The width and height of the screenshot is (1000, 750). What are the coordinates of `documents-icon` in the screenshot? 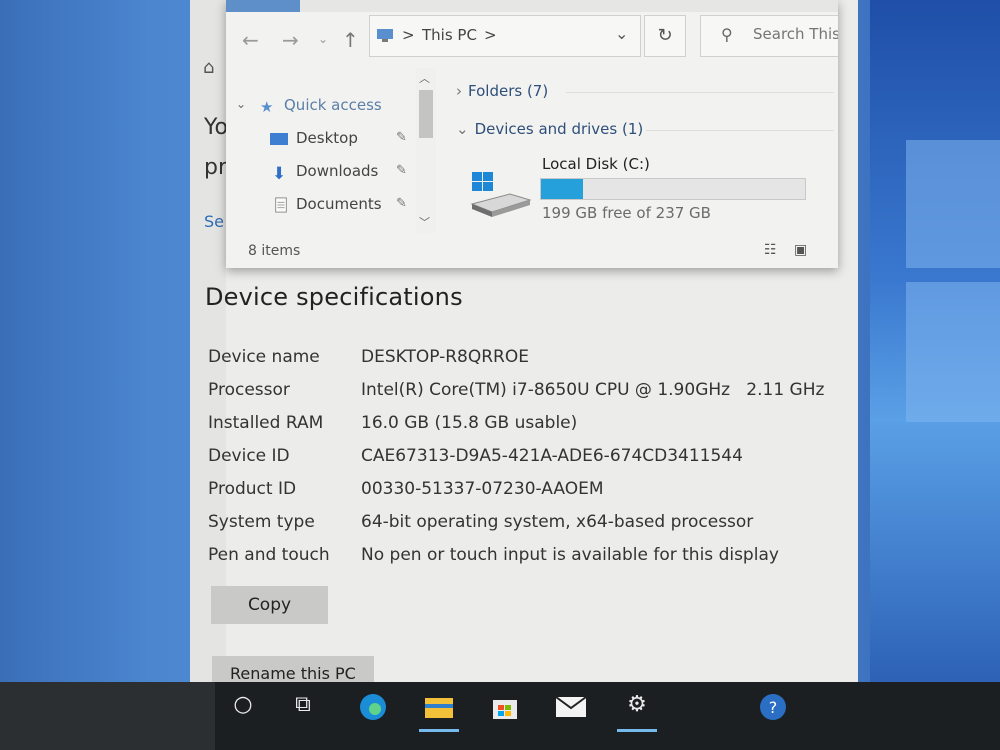 It's located at (281, 205).